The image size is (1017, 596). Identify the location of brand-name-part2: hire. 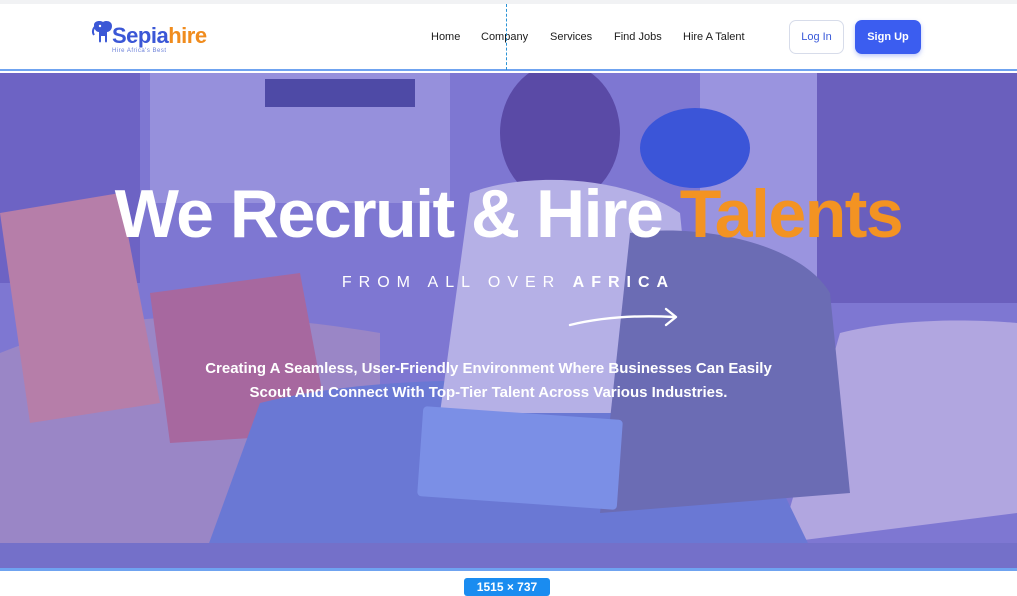
(187, 35).